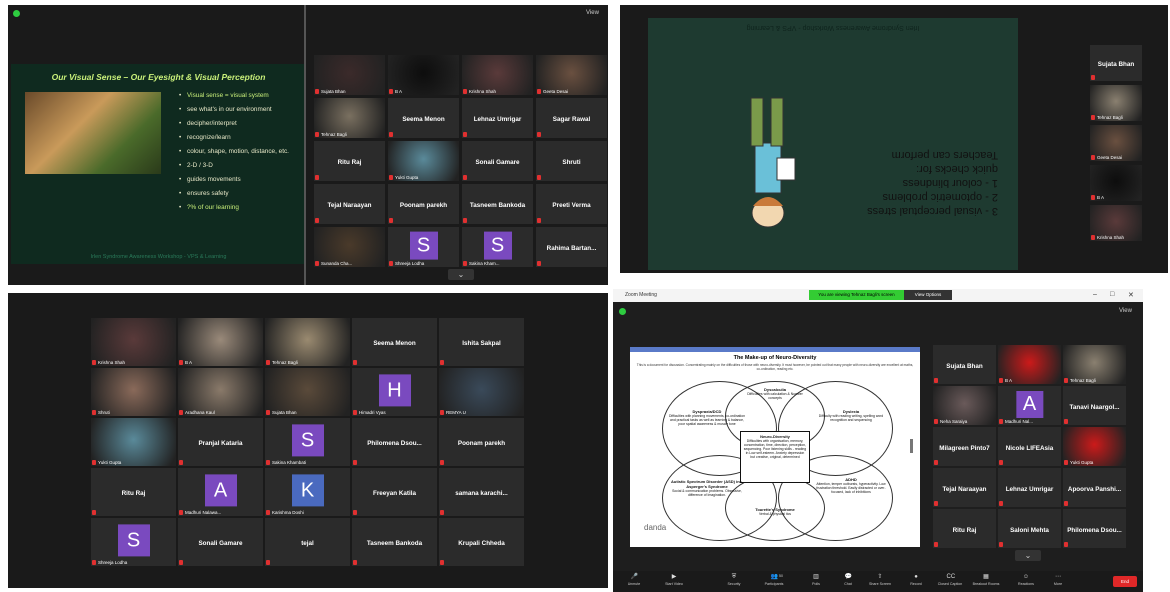 This screenshot has width=1170, height=592. I want to click on end-button: End, so click(1125, 581).